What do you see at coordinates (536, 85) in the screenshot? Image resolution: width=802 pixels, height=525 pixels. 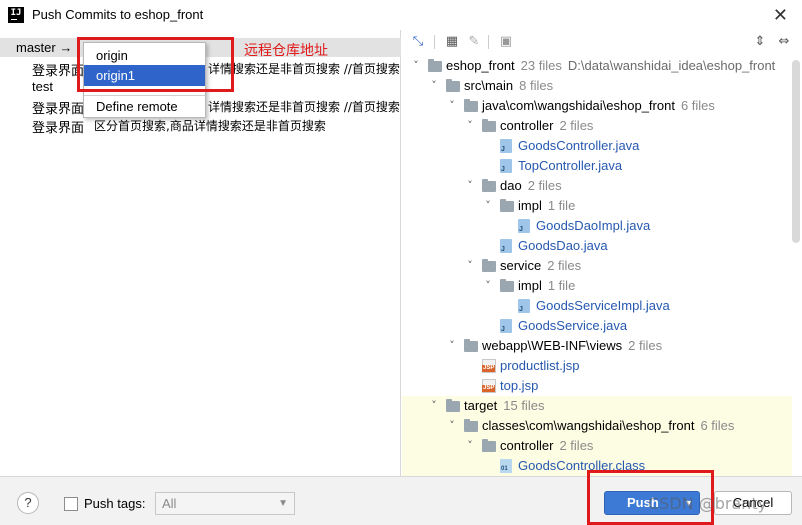 I see `node-count: 8 files` at bounding box center [536, 85].